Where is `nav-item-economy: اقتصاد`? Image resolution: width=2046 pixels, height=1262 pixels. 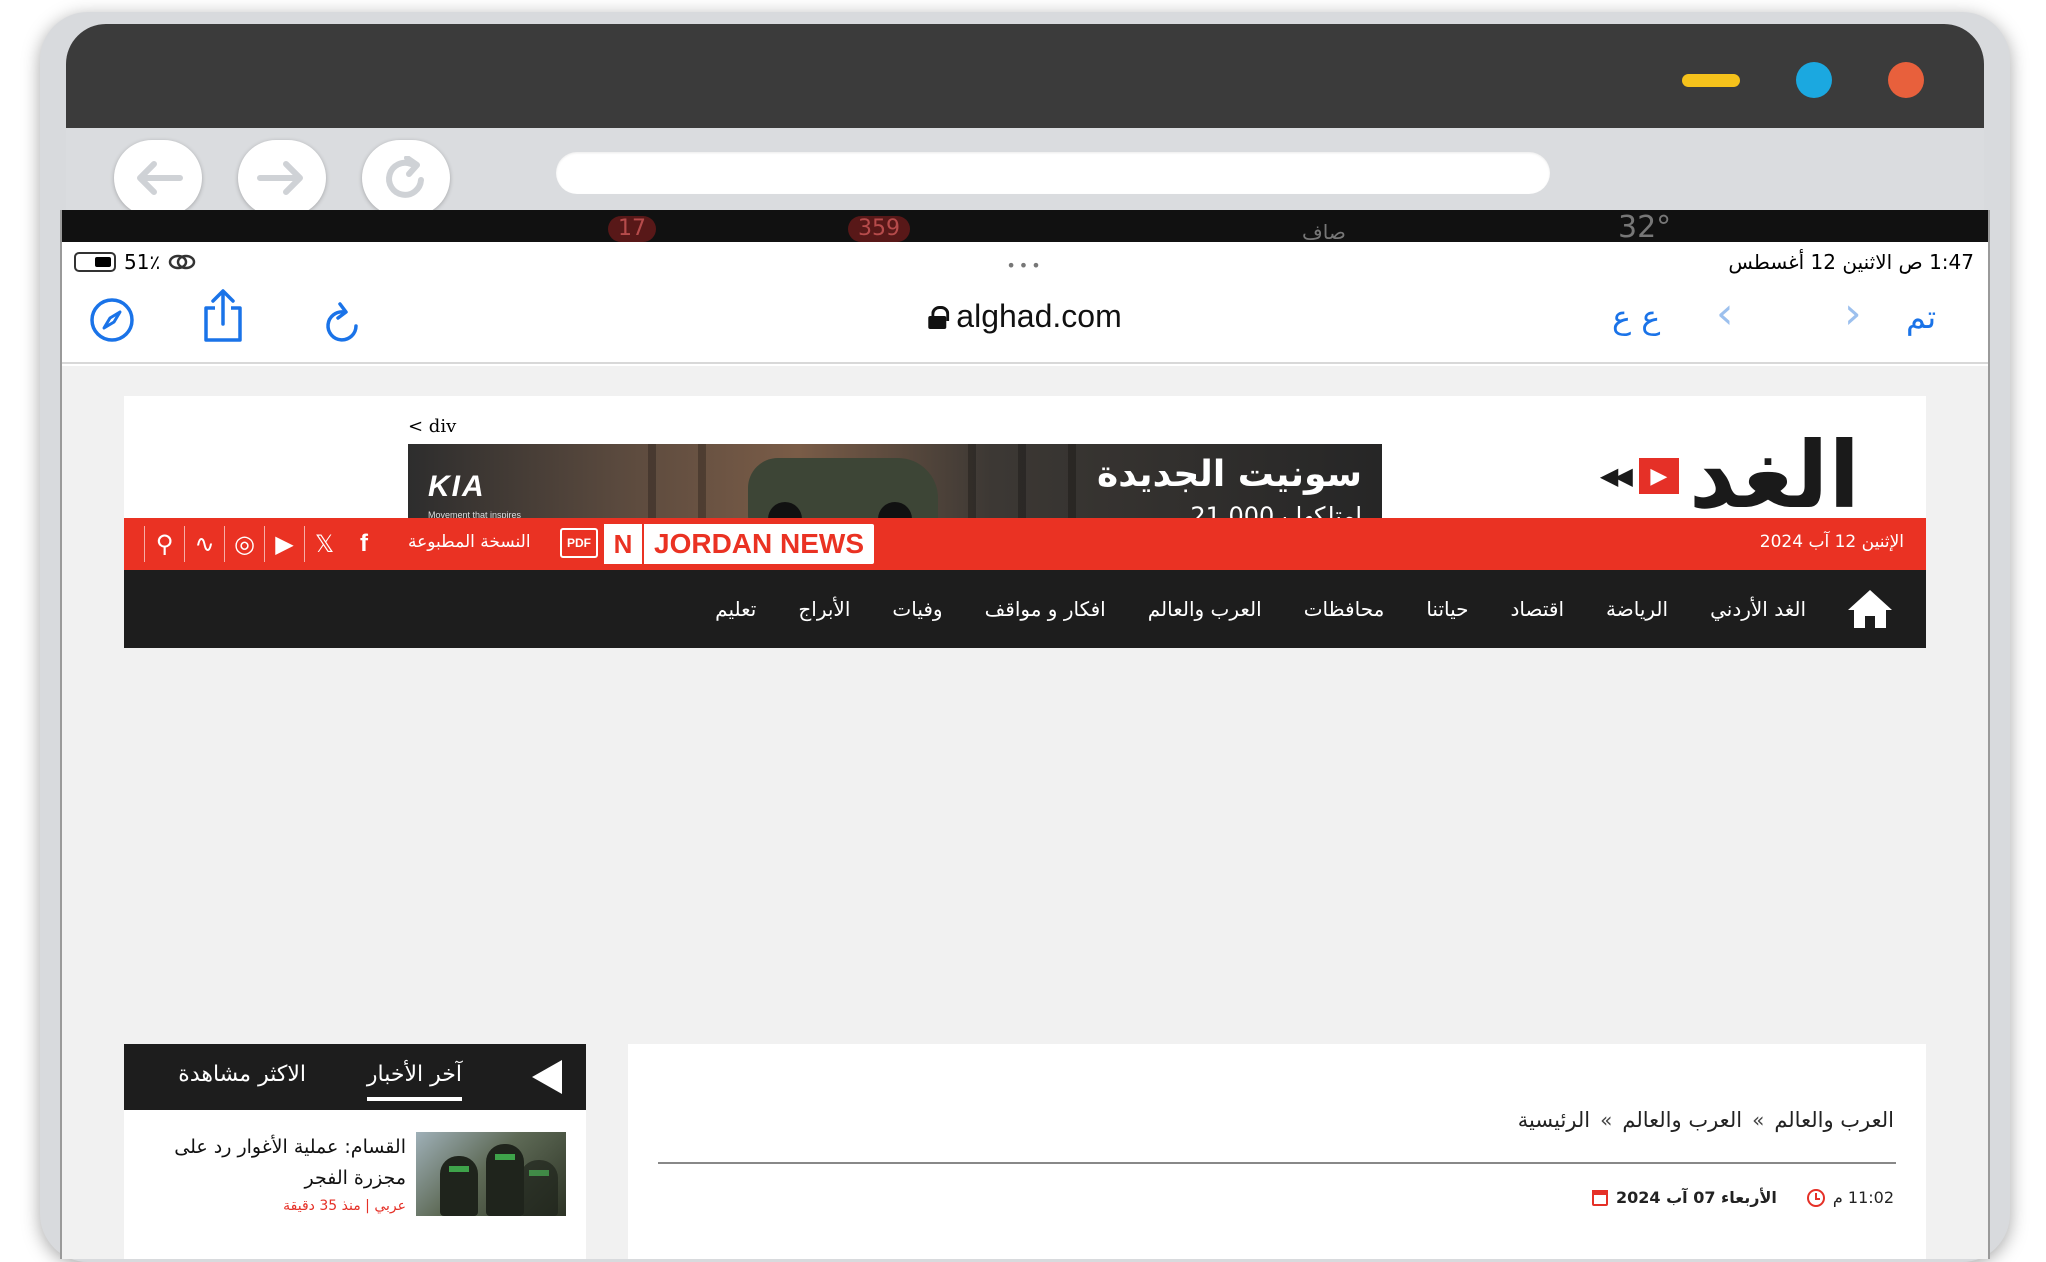
nav-item-economy: اقتصاد is located at coordinates (1538, 609).